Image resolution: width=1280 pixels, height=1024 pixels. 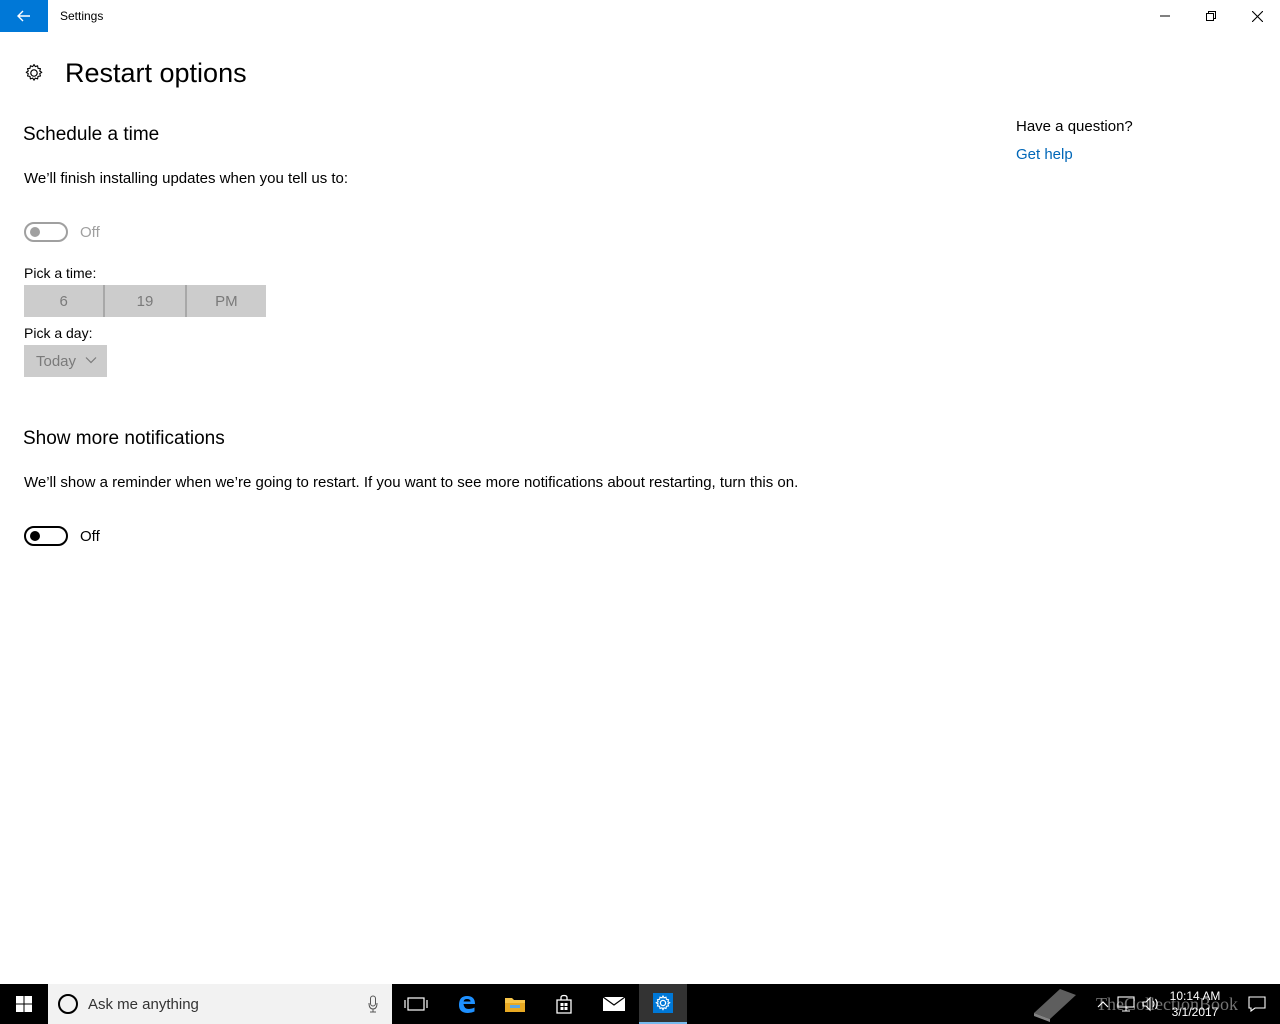 I want to click on app-title: Settings, so click(x=82, y=16).